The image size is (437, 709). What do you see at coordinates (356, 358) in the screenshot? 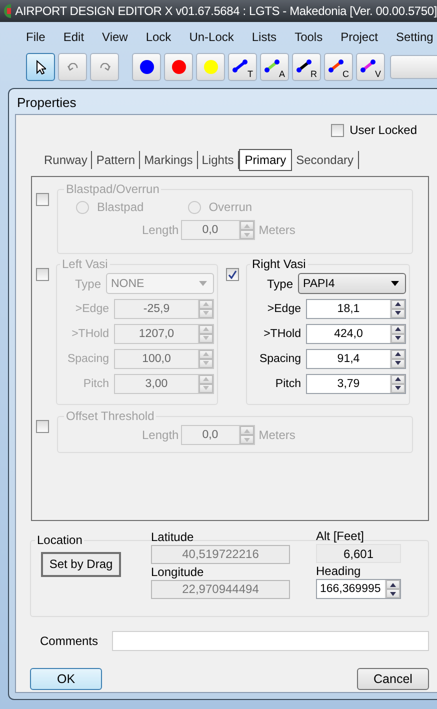
I see `number-field: 91,4` at bounding box center [356, 358].